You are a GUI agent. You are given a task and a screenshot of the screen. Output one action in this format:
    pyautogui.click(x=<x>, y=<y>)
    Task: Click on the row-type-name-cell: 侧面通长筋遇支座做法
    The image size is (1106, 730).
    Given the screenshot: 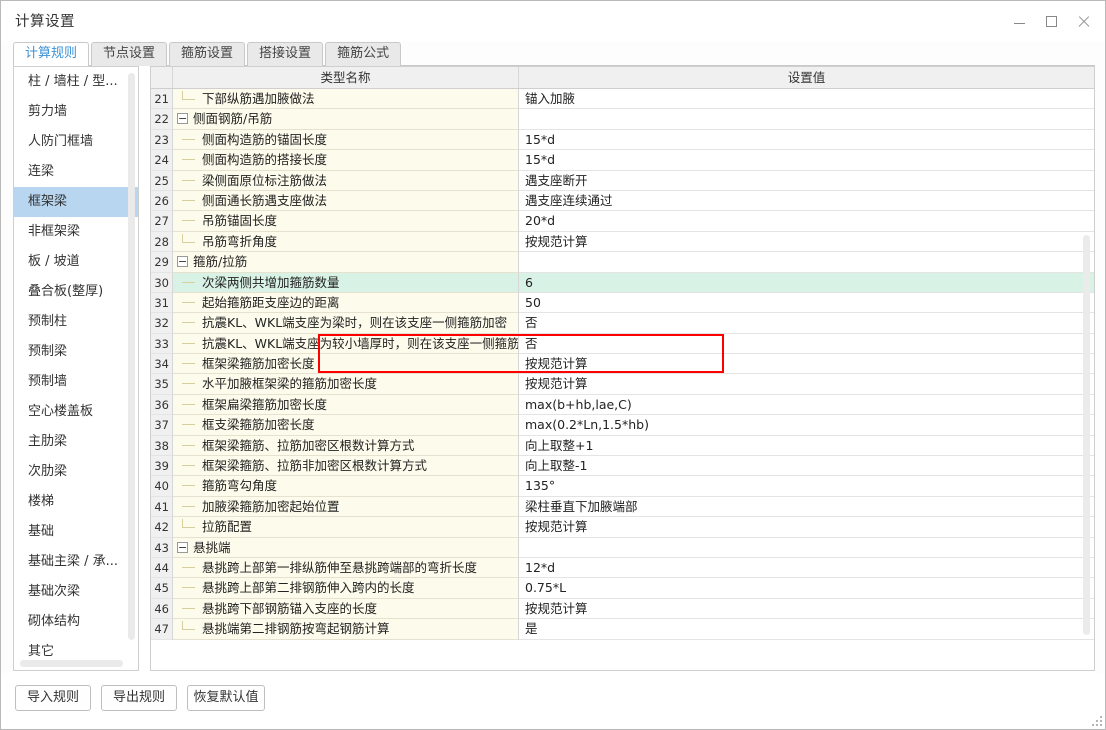 What is the action you would take?
    pyautogui.click(x=346, y=201)
    